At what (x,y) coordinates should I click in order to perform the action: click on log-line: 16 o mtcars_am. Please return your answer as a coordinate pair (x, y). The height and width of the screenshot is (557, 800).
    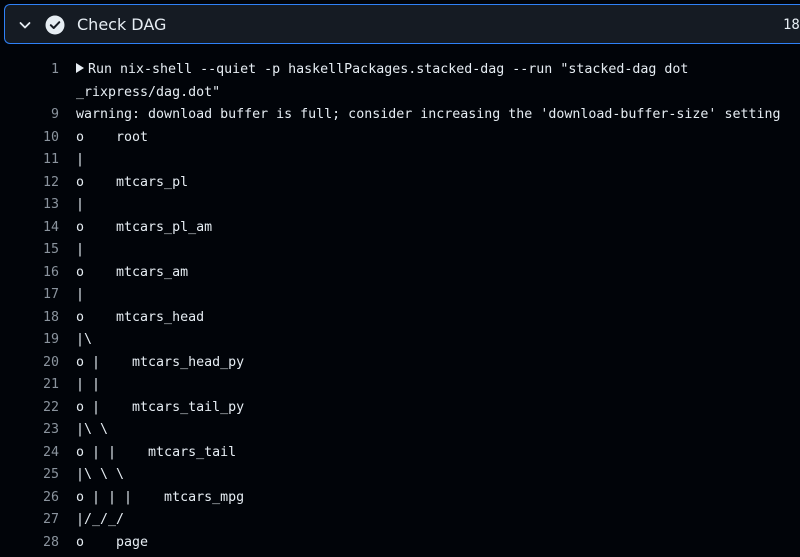
    Looking at the image, I should click on (400, 273).